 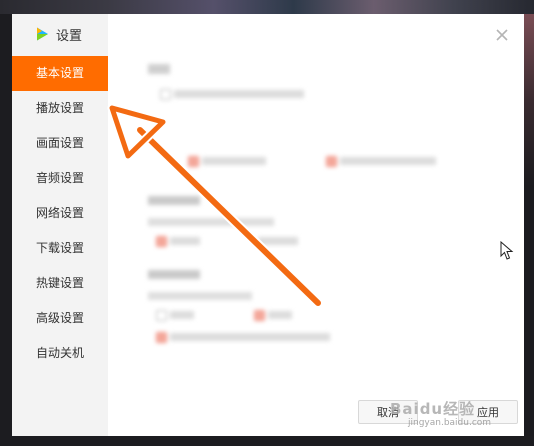 What do you see at coordinates (6, 230) in the screenshot?
I see `background-left-edge` at bounding box center [6, 230].